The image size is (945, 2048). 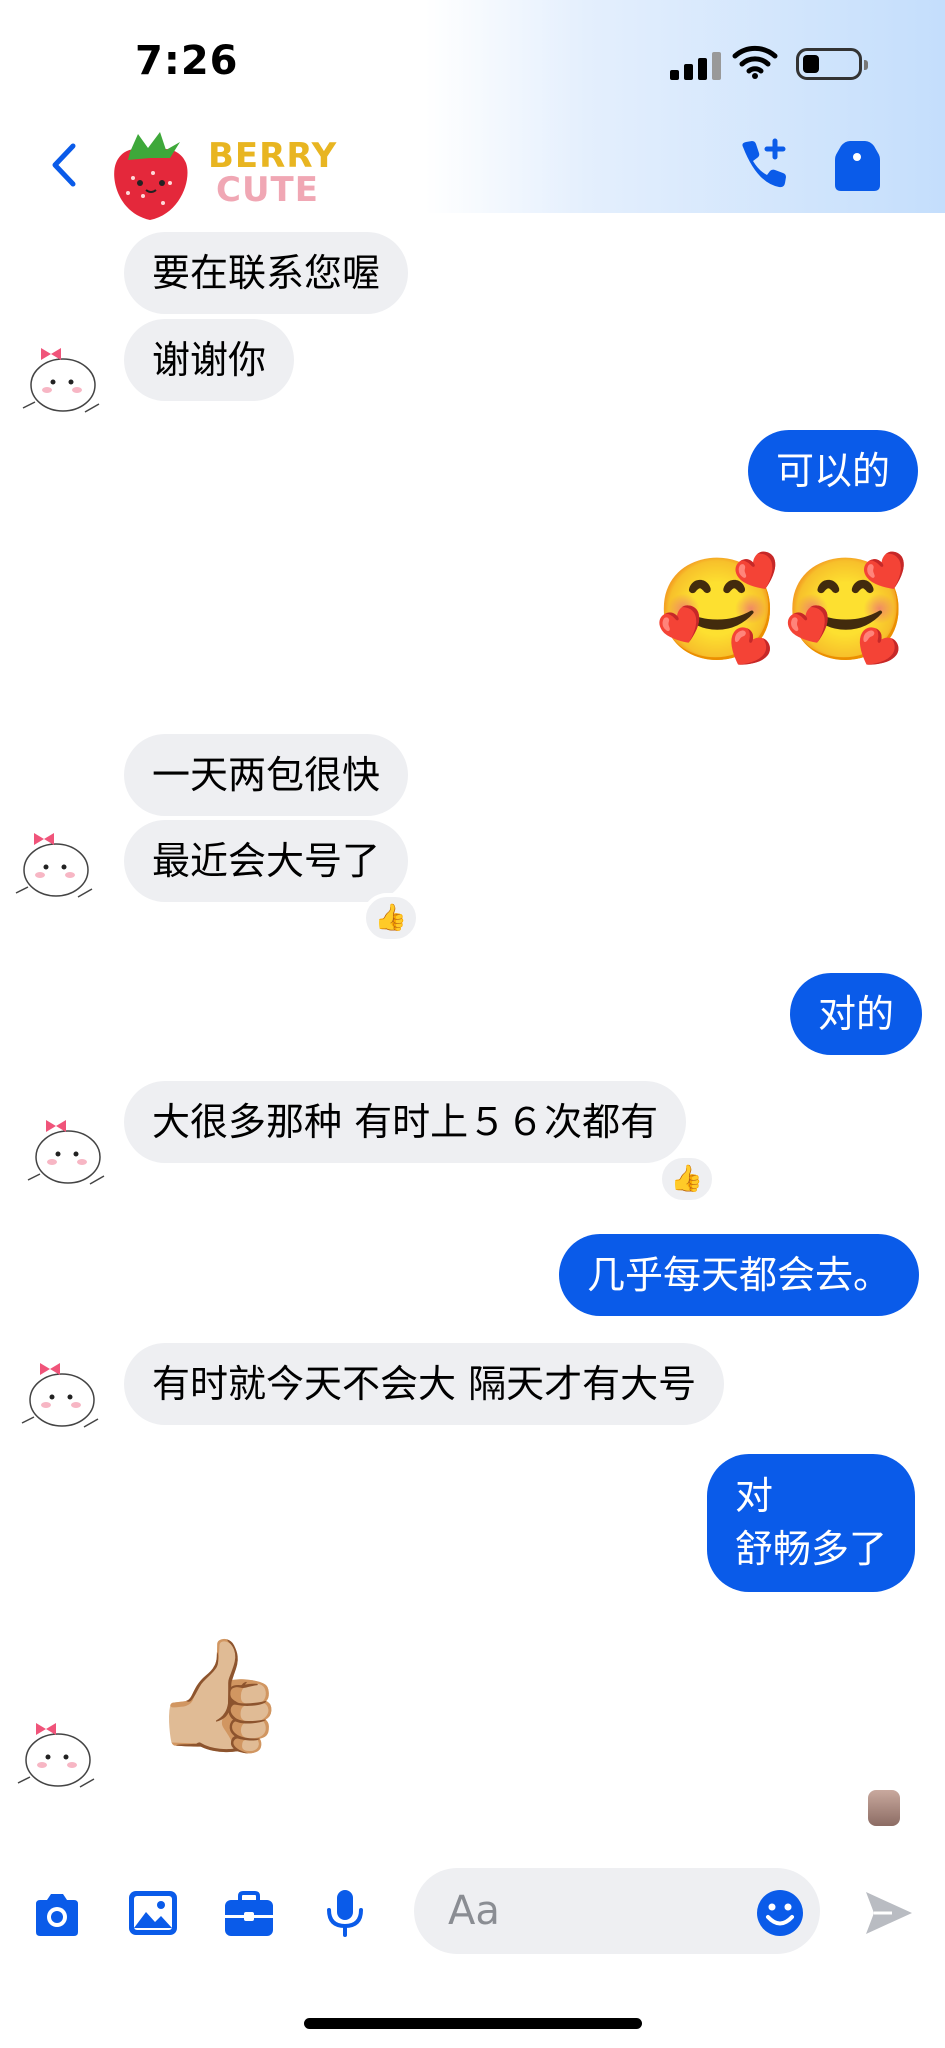 What do you see at coordinates (889, 1913) in the screenshot?
I see `send-icon` at bounding box center [889, 1913].